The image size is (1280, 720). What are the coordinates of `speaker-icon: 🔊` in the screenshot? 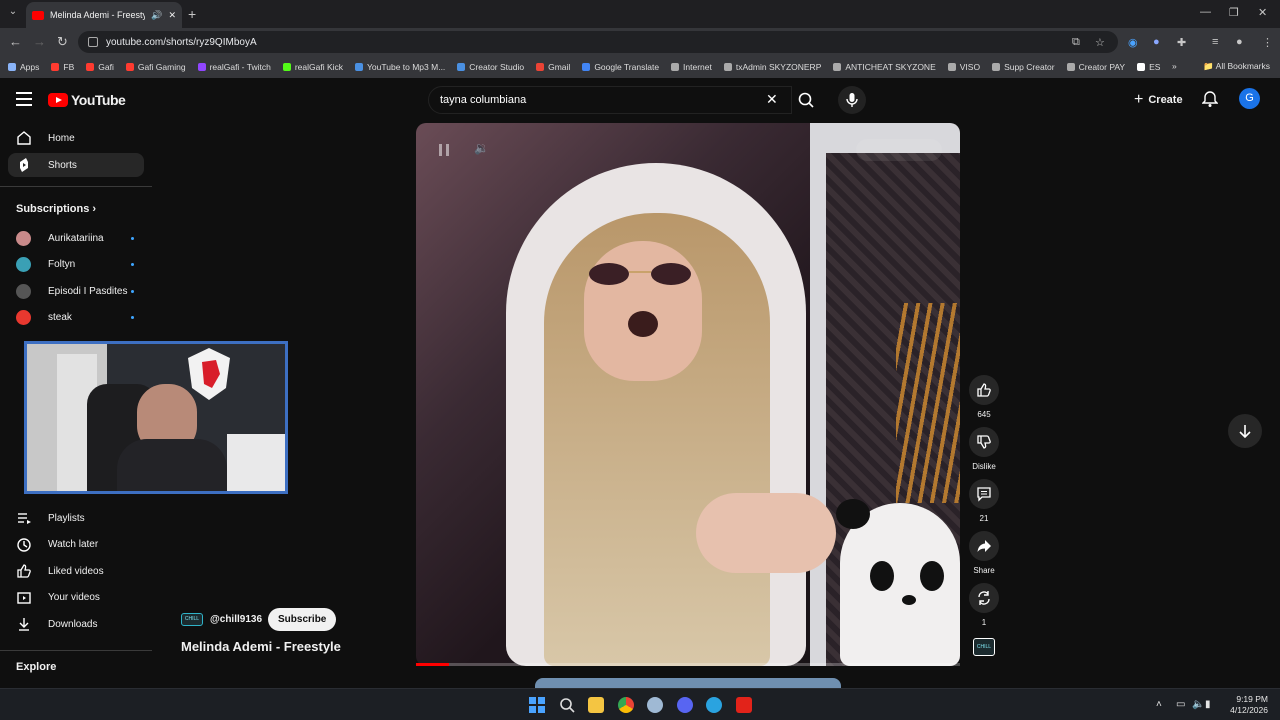 It's located at (156, 15).